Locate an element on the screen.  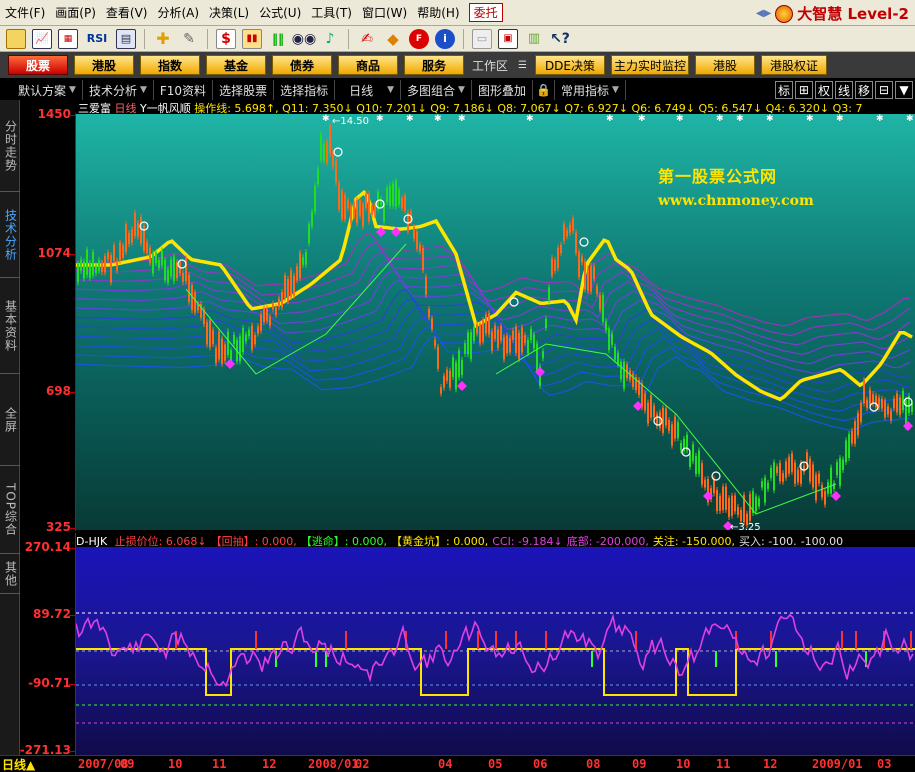
rsi-icon: RSI is located at coordinates (97, 39).